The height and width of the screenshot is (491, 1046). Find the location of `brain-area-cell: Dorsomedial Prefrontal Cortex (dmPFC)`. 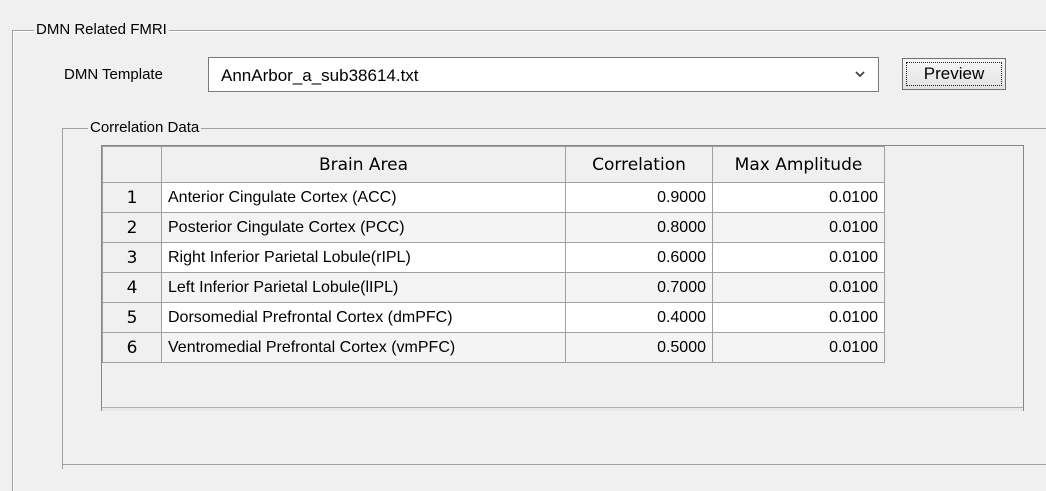

brain-area-cell: Dorsomedial Prefrontal Cortex (dmPFC) is located at coordinates (363, 317).